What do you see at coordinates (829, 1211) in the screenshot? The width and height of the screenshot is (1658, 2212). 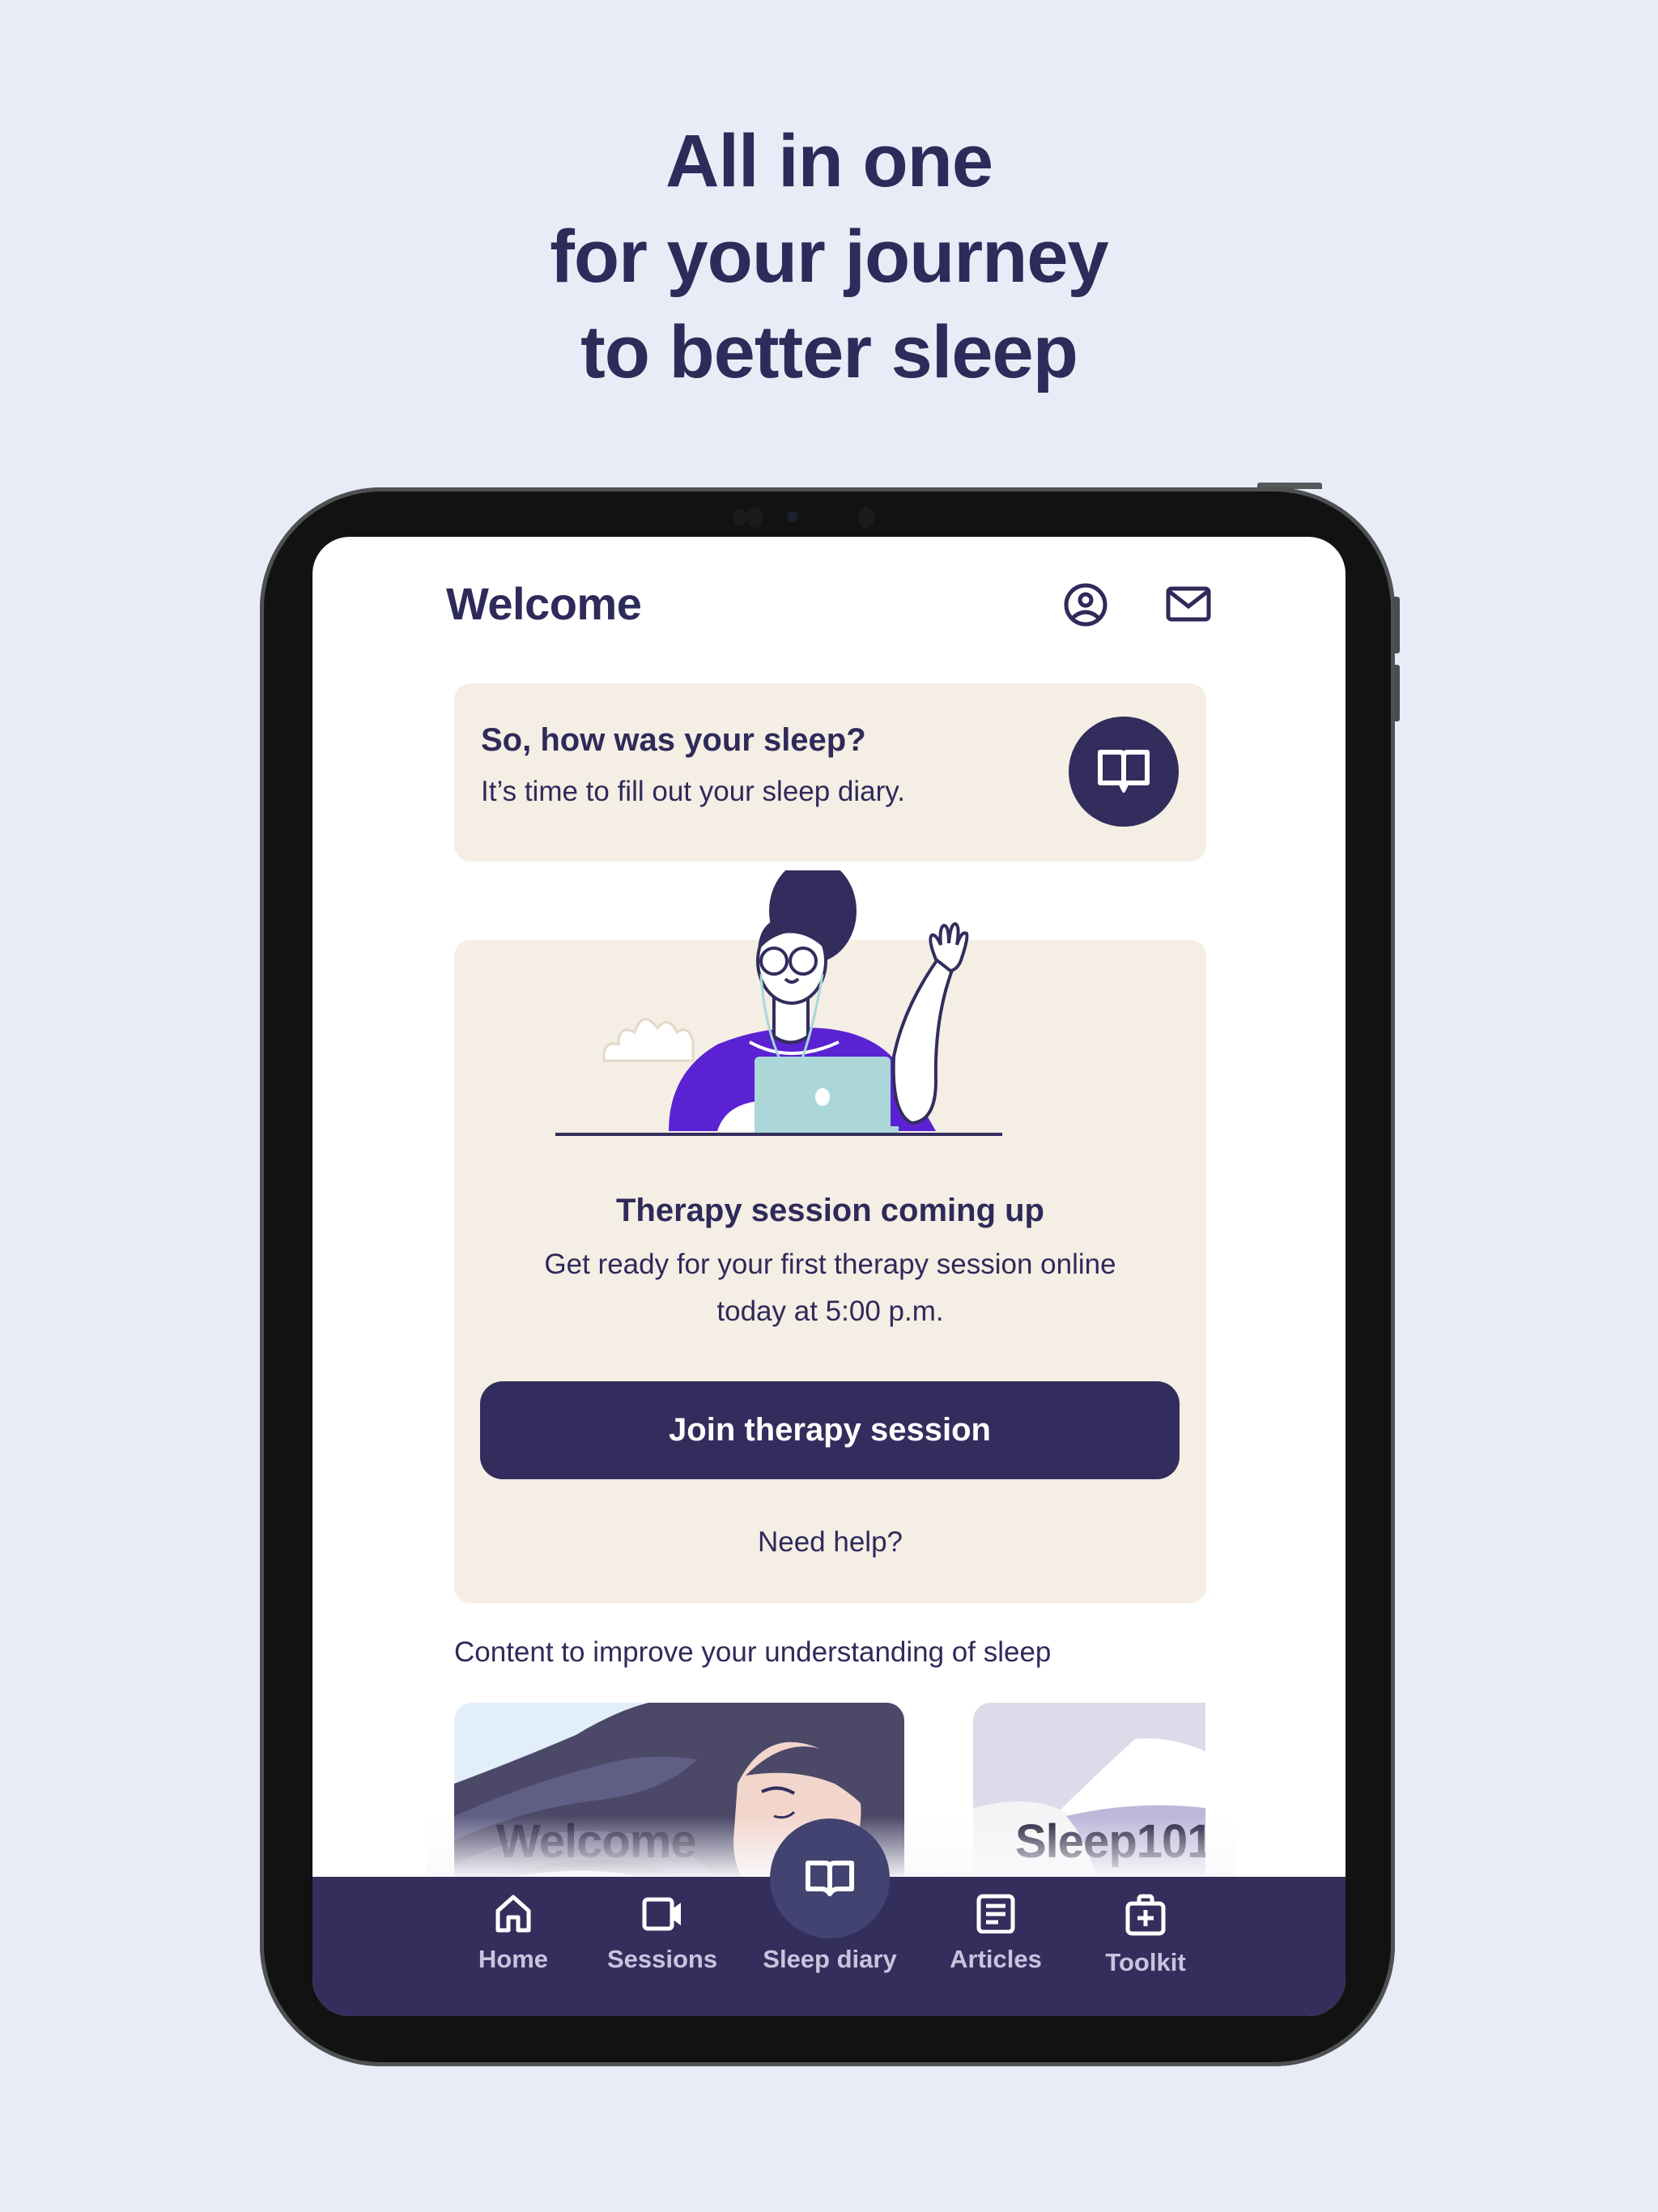 I see `therapy-session-title: Therapy session coming up` at bounding box center [829, 1211].